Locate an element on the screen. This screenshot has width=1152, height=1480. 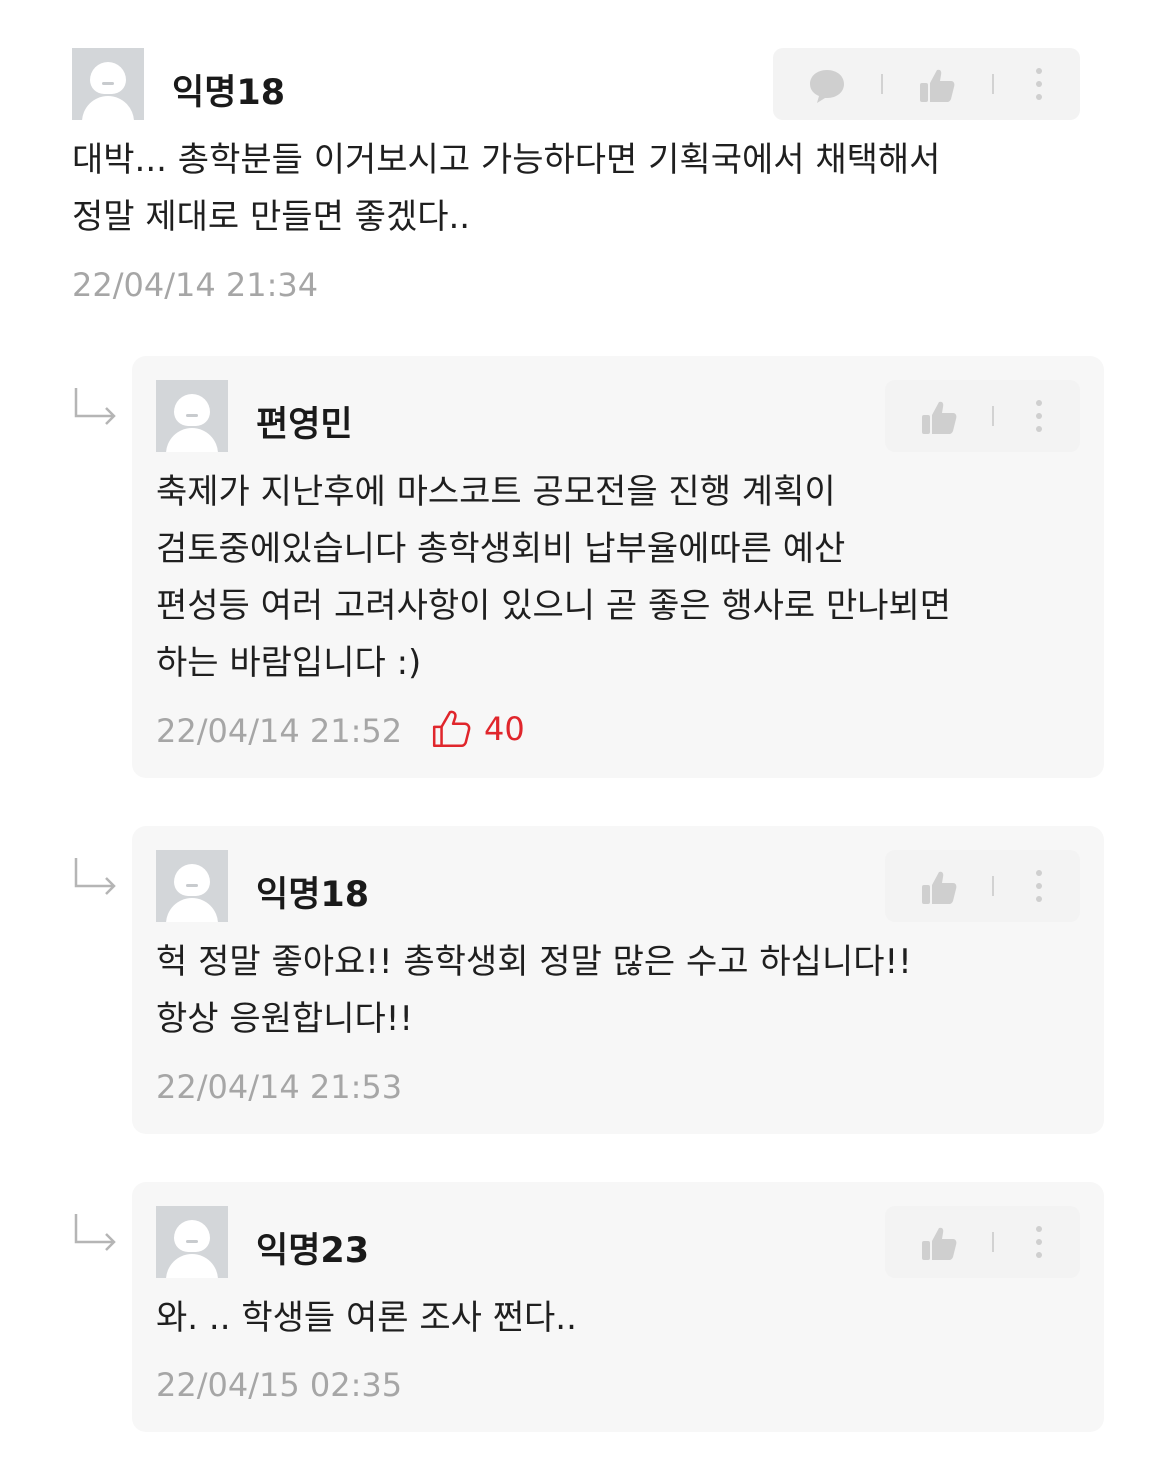
comment-timestamp: 22/04/14 21:34 is located at coordinates (195, 285).